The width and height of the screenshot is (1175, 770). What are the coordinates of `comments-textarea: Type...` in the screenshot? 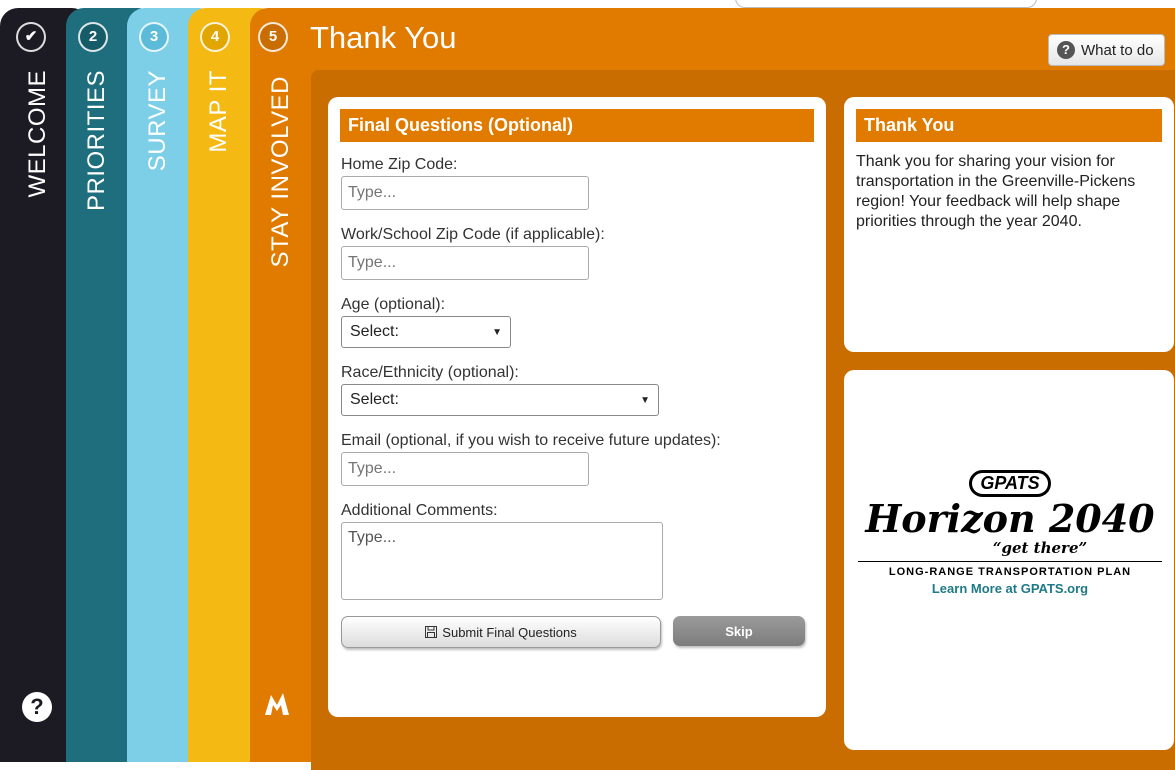 It's located at (502, 561).